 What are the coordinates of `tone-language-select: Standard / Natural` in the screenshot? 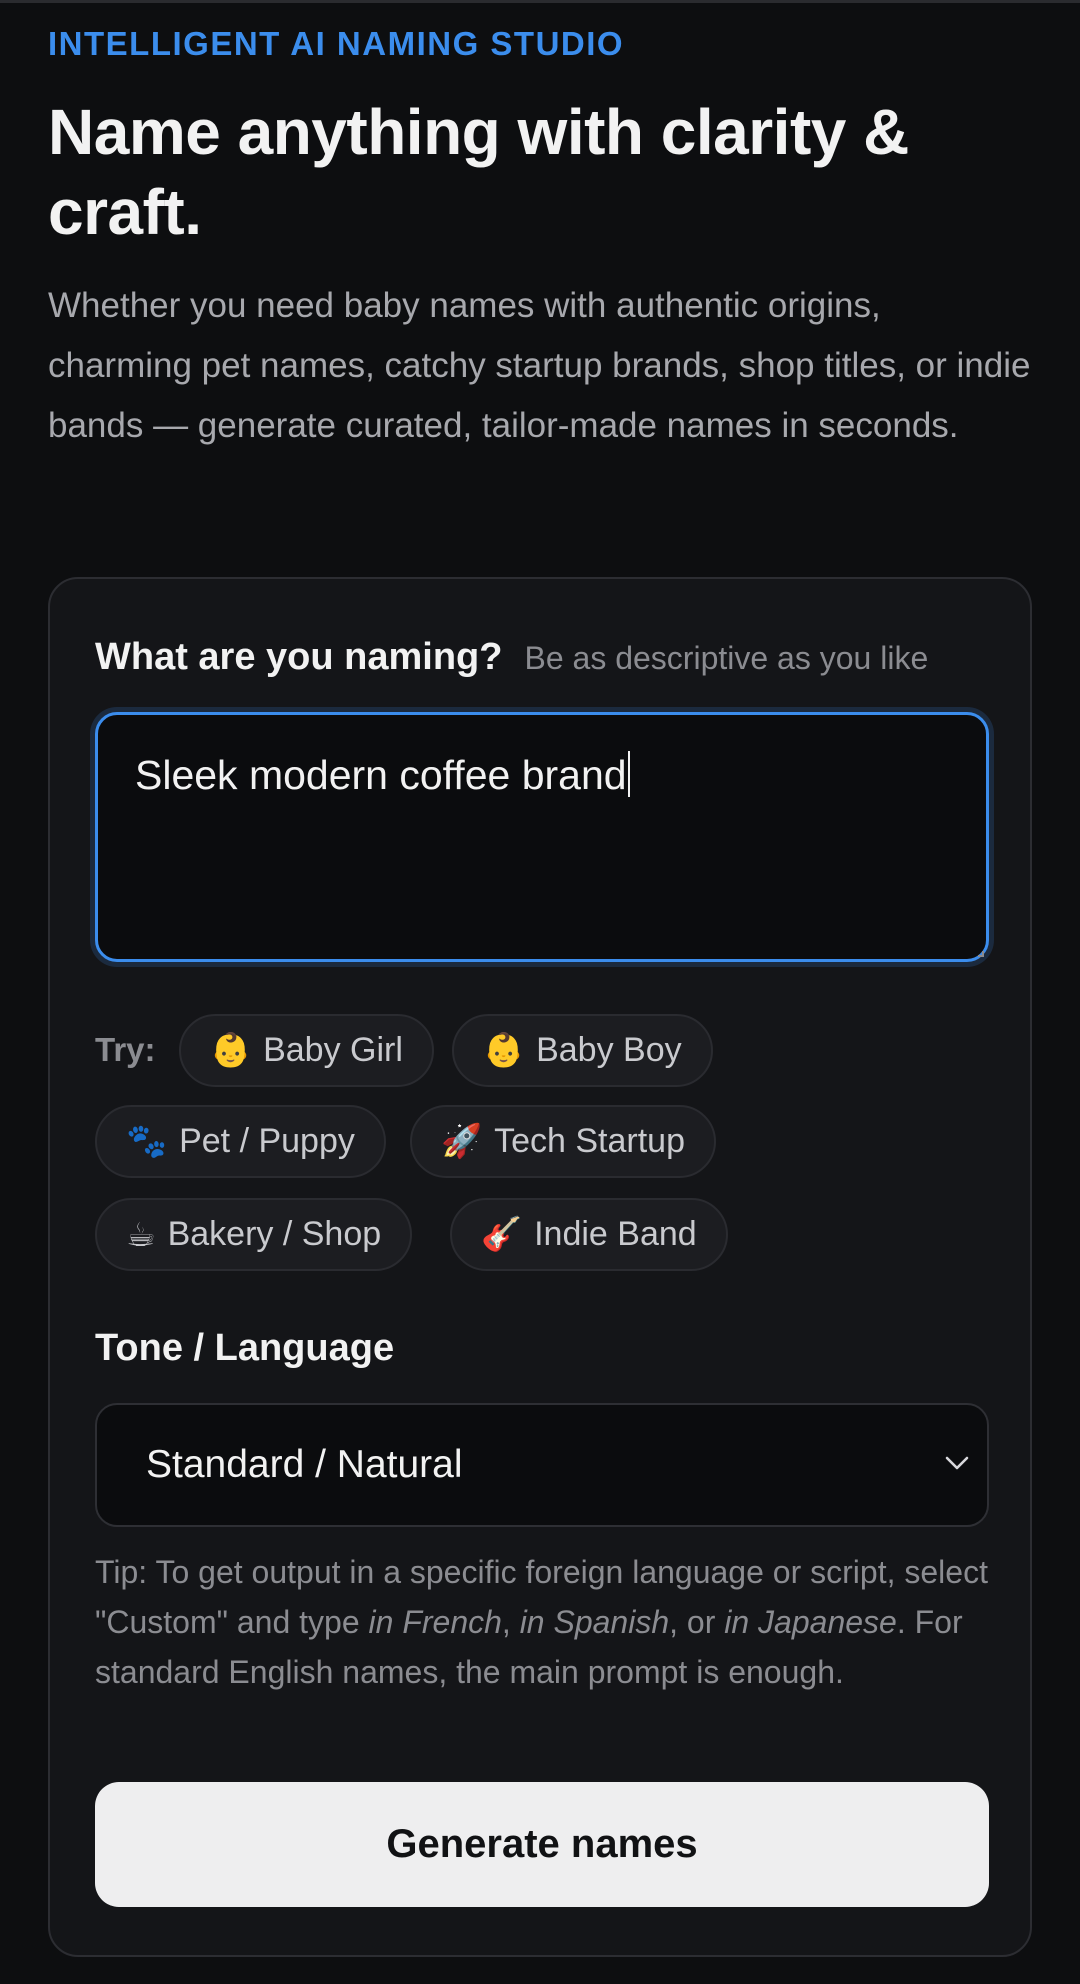 It's located at (542, 1465).